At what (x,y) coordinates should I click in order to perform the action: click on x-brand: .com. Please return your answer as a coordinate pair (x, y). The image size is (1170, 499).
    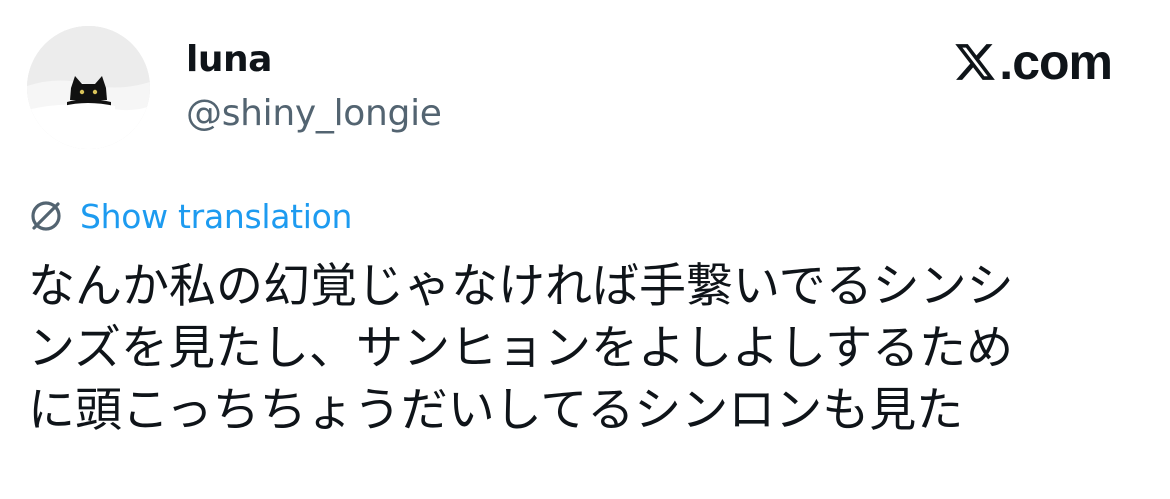
    Looking at the image, I should click on (1033, 62).